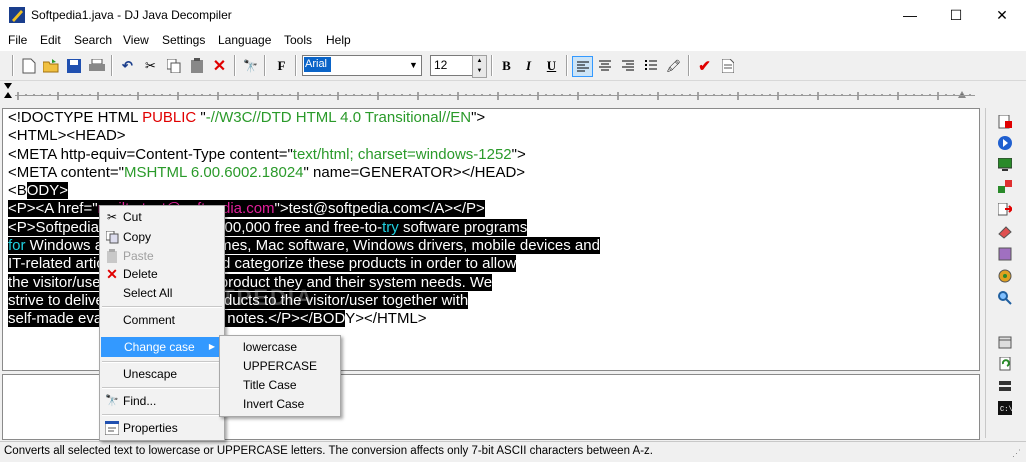 Image resolution: width=1026 pixels, height=462 pixels. Describe the element at coordinates (910, 15) in the screenshot. I see `minimize-button: —` at that location.